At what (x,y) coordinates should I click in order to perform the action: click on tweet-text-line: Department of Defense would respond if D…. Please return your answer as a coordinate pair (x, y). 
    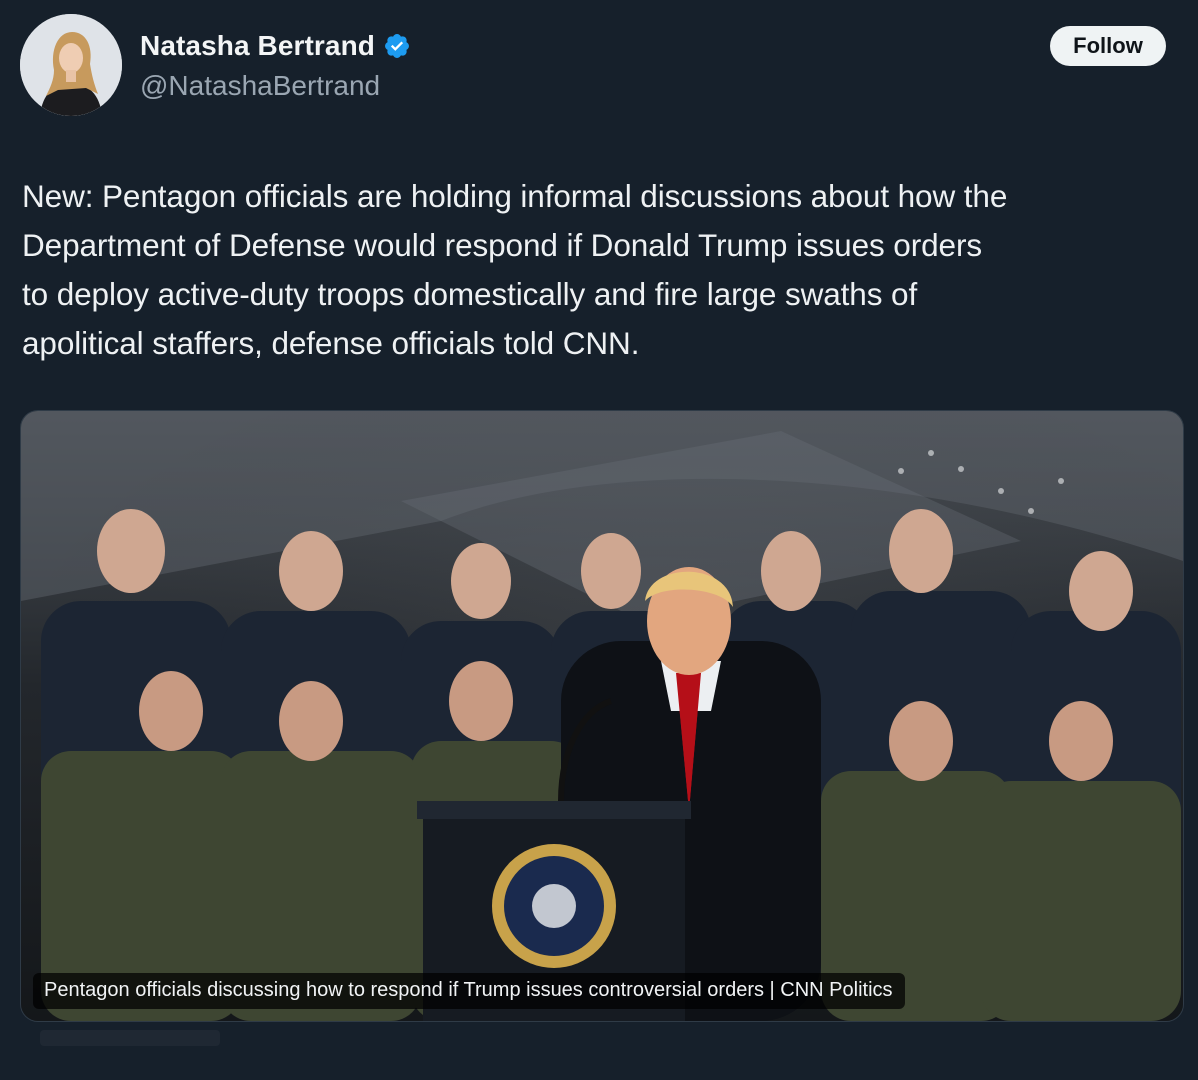
    Looking at the image, I should click on (502, 245).